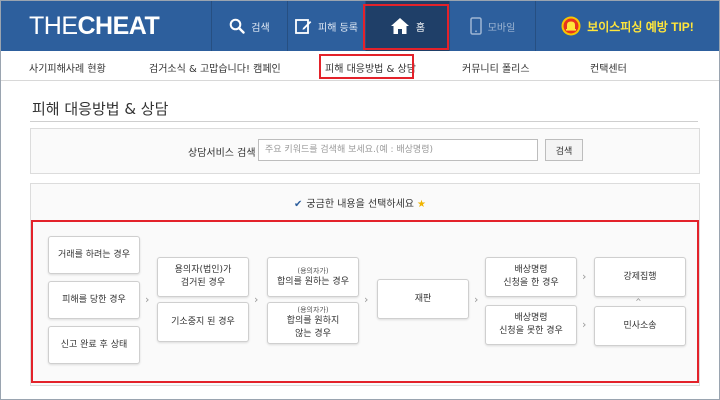  What do you see at coordinates (100, 109) in the screenshot?
I see `page-title: 피해 대응방법 & 상담` at bounding box center [100, 109].